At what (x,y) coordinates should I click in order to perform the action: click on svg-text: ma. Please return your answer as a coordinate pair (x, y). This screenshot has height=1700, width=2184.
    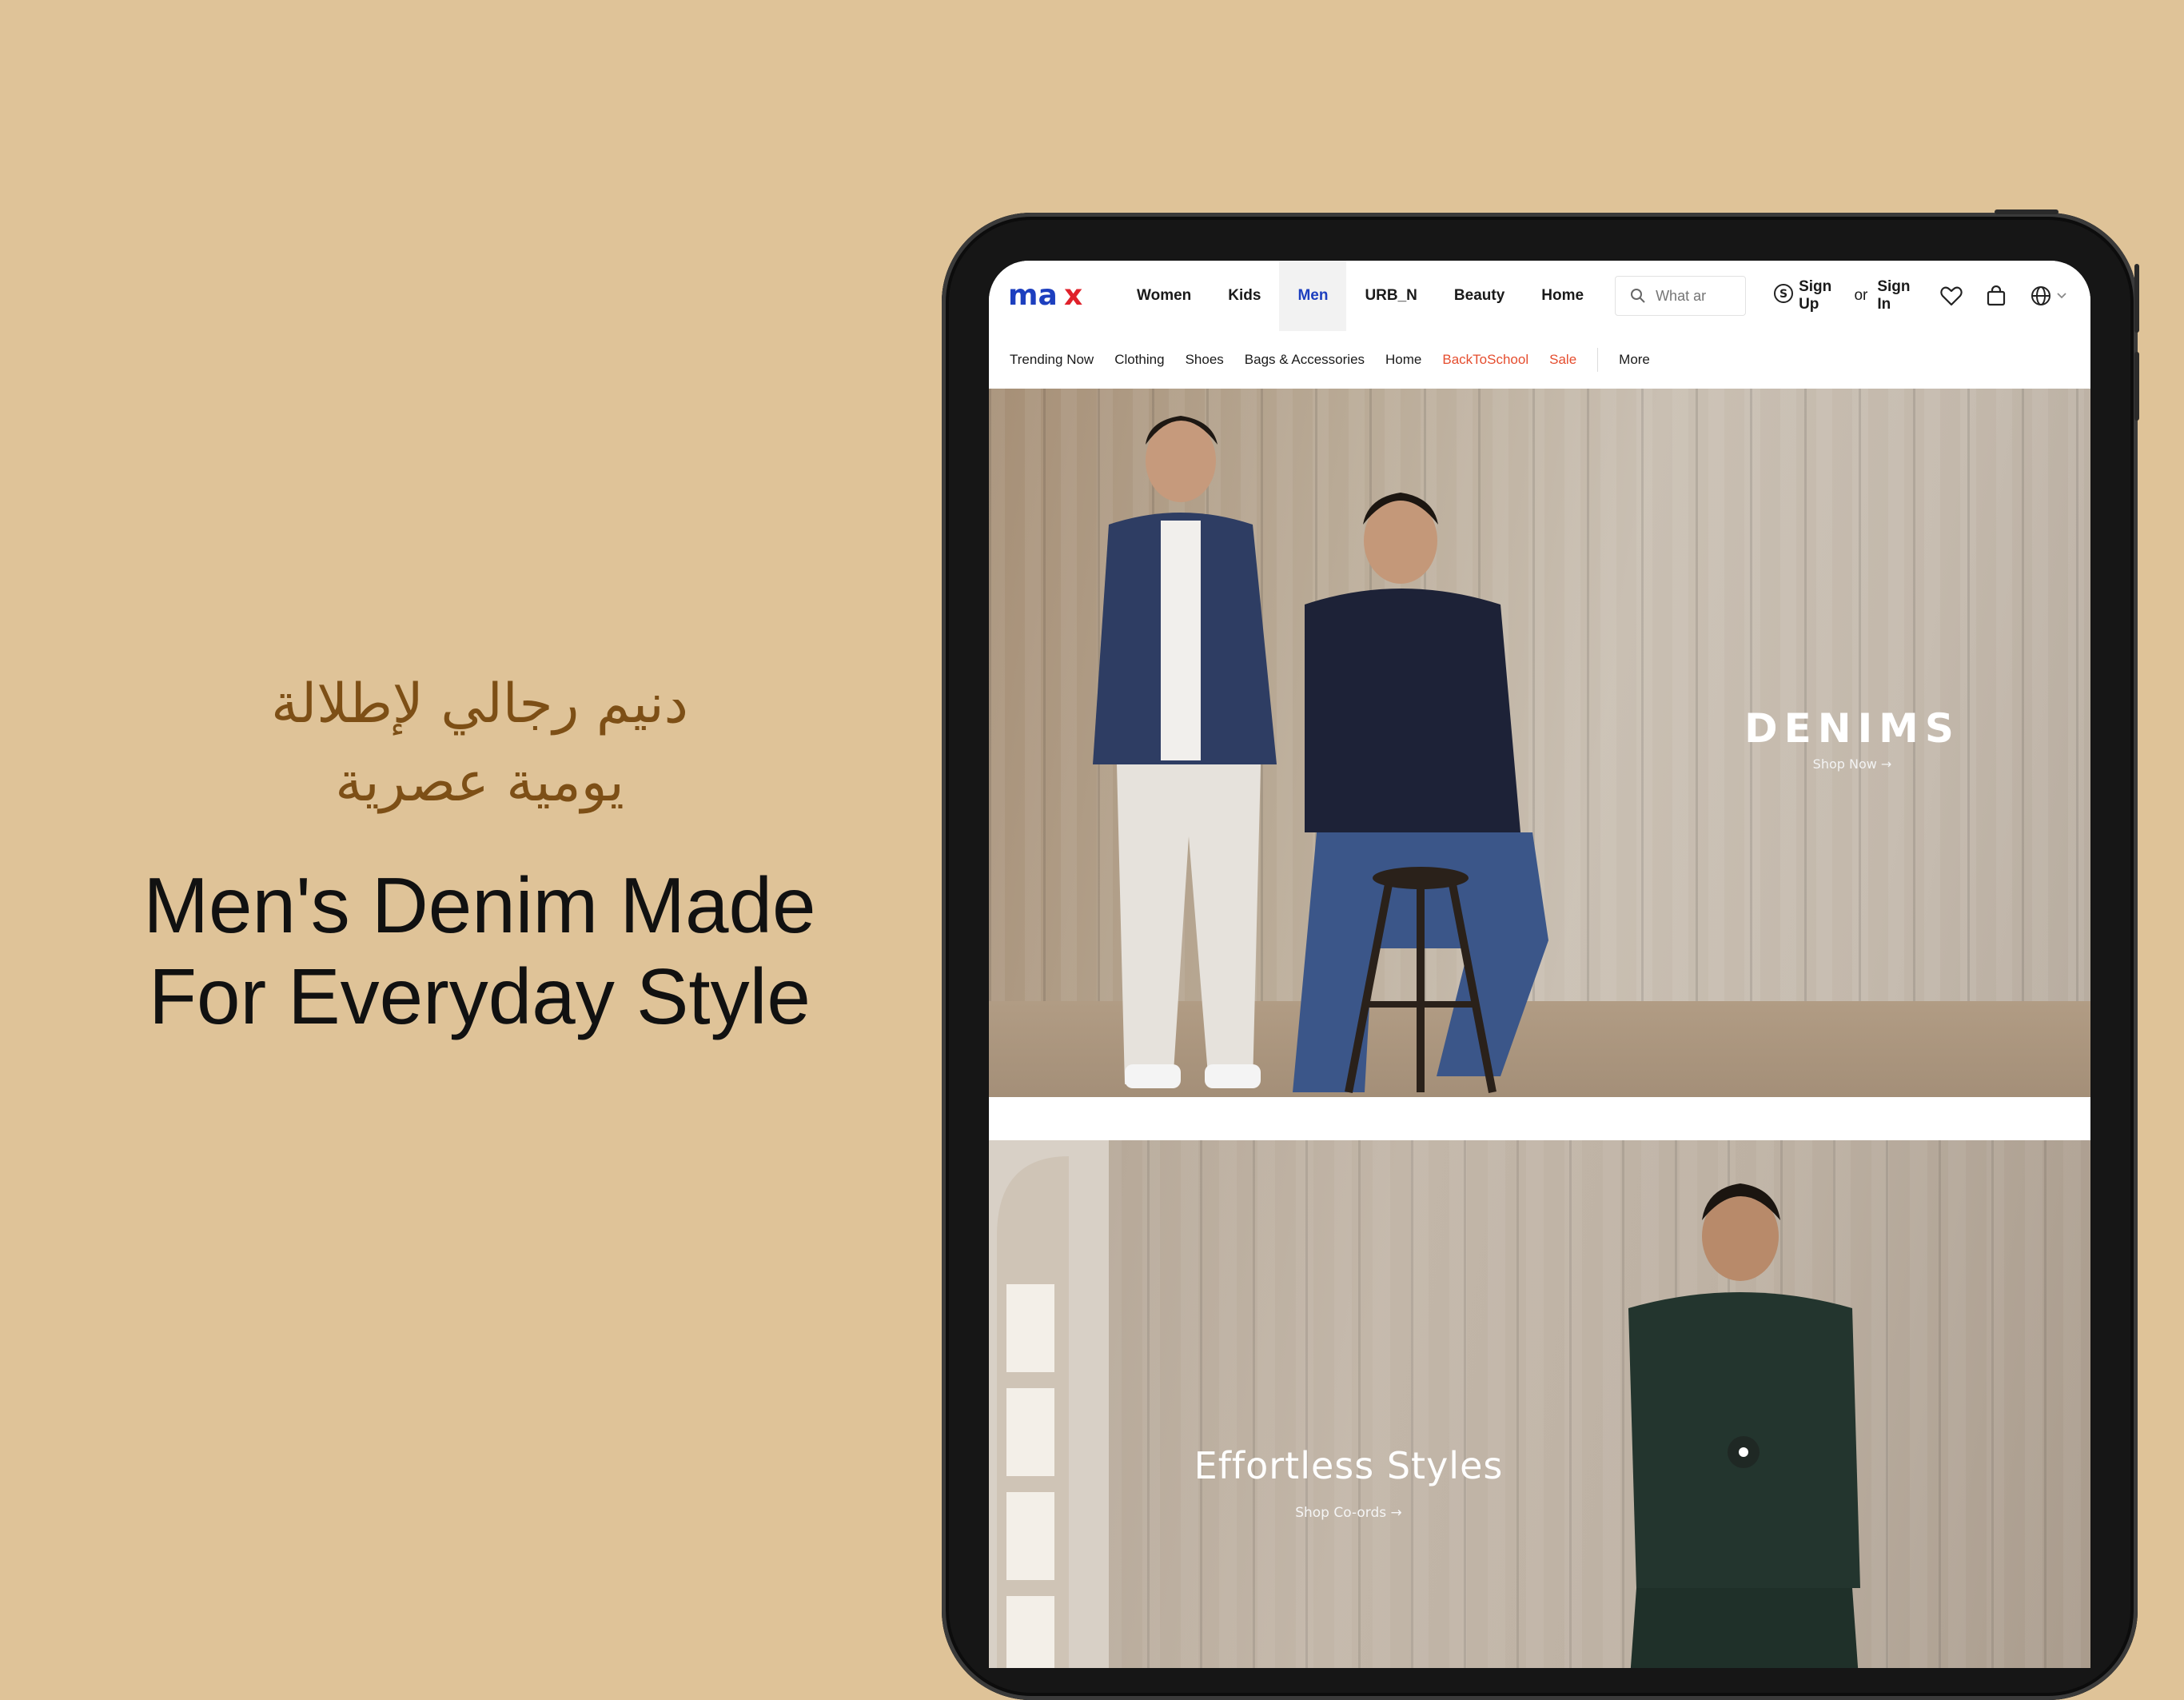
    Looking at the image, I should click on (1033, 295).